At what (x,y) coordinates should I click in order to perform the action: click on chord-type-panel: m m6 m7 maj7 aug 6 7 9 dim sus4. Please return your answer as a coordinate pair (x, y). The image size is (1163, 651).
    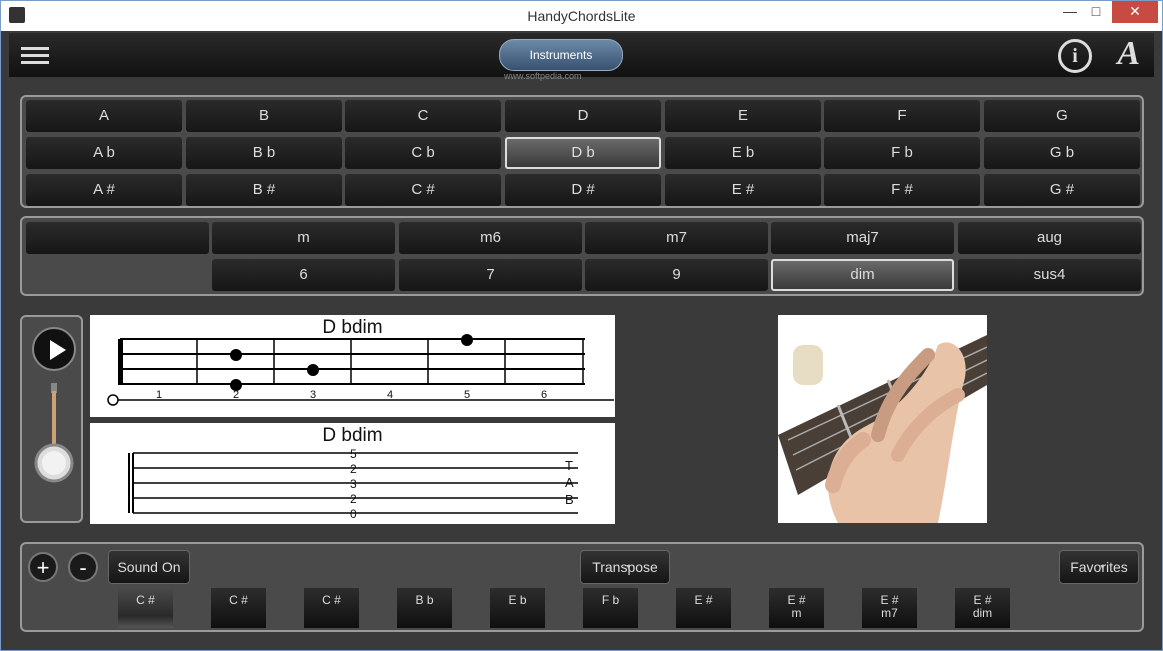
    Looking at the image, I should click on (582, 256).